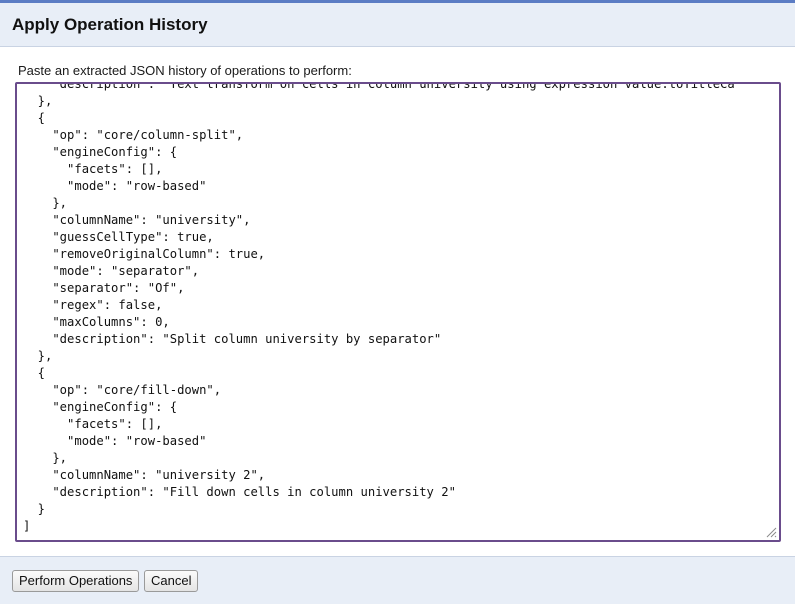  Describe the element at coordinates (397, 580) in the screenshot. I see `dialog-footer: Perform Operations Cancel` at that location.